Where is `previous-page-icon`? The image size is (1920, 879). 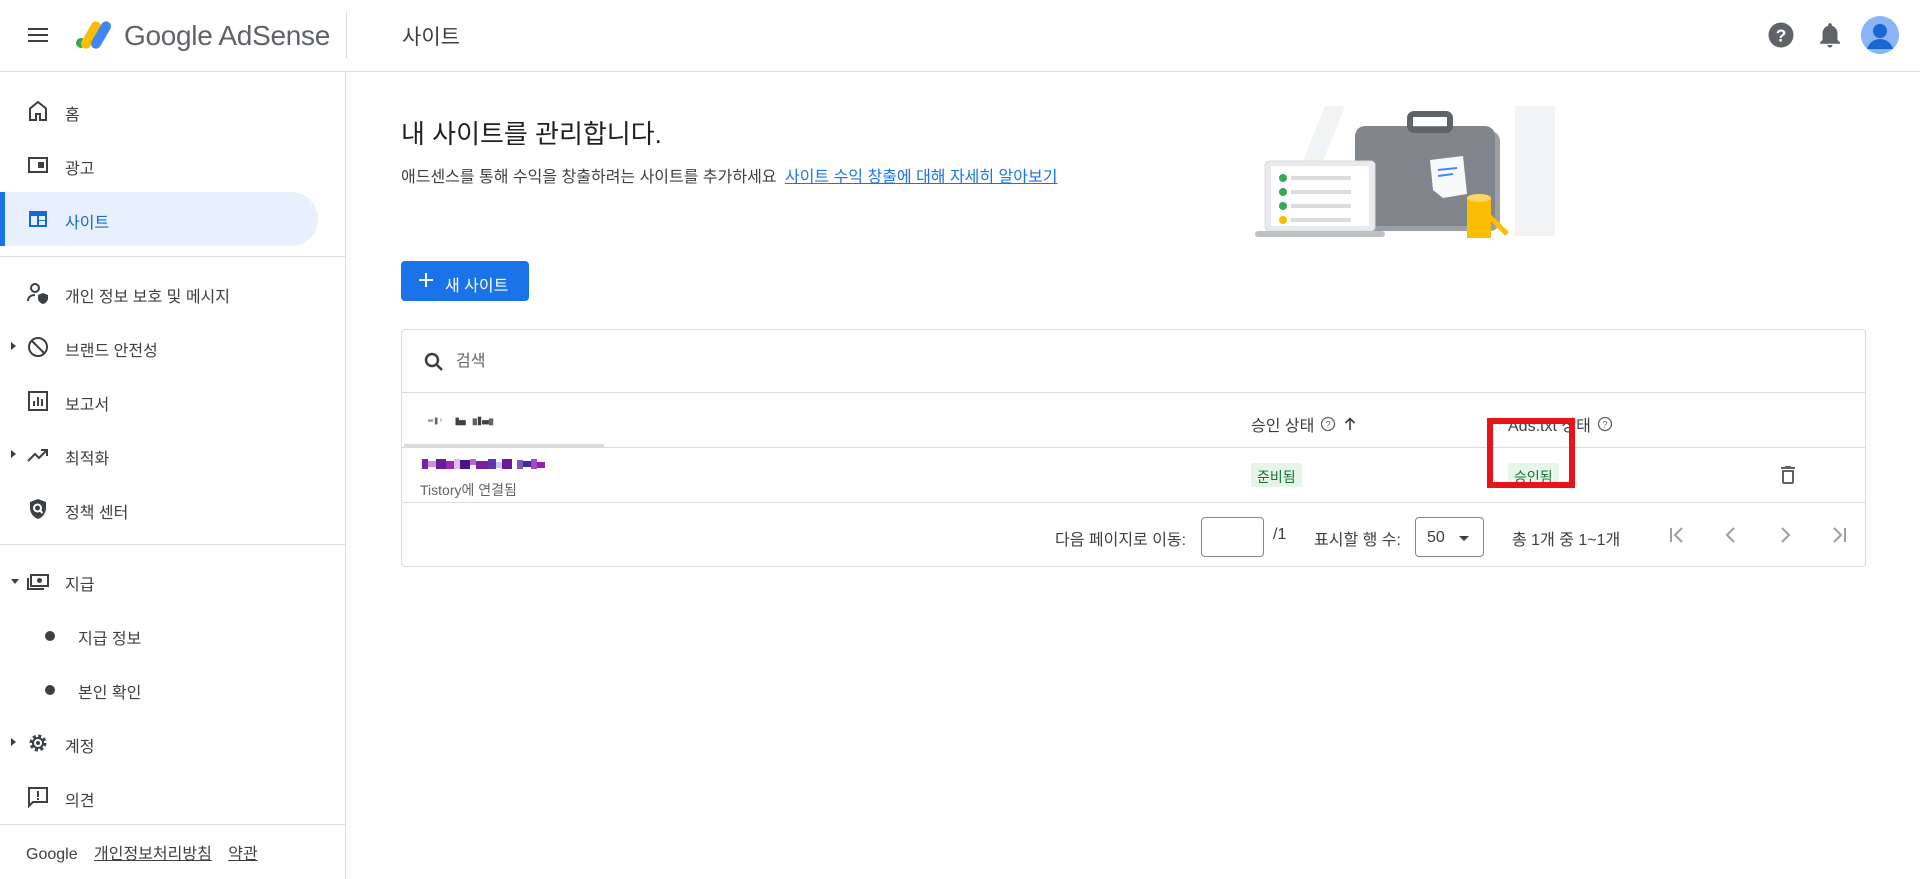
previous-page-icon is located at coordinates (1731, 535).